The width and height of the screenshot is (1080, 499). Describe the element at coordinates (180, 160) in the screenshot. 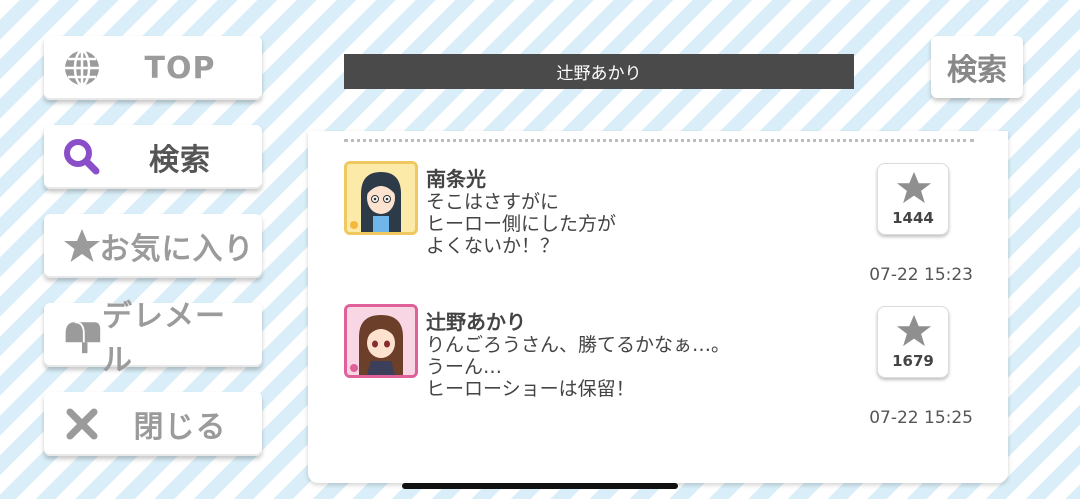

I see `sidebar-item-label: 検索` at that location.